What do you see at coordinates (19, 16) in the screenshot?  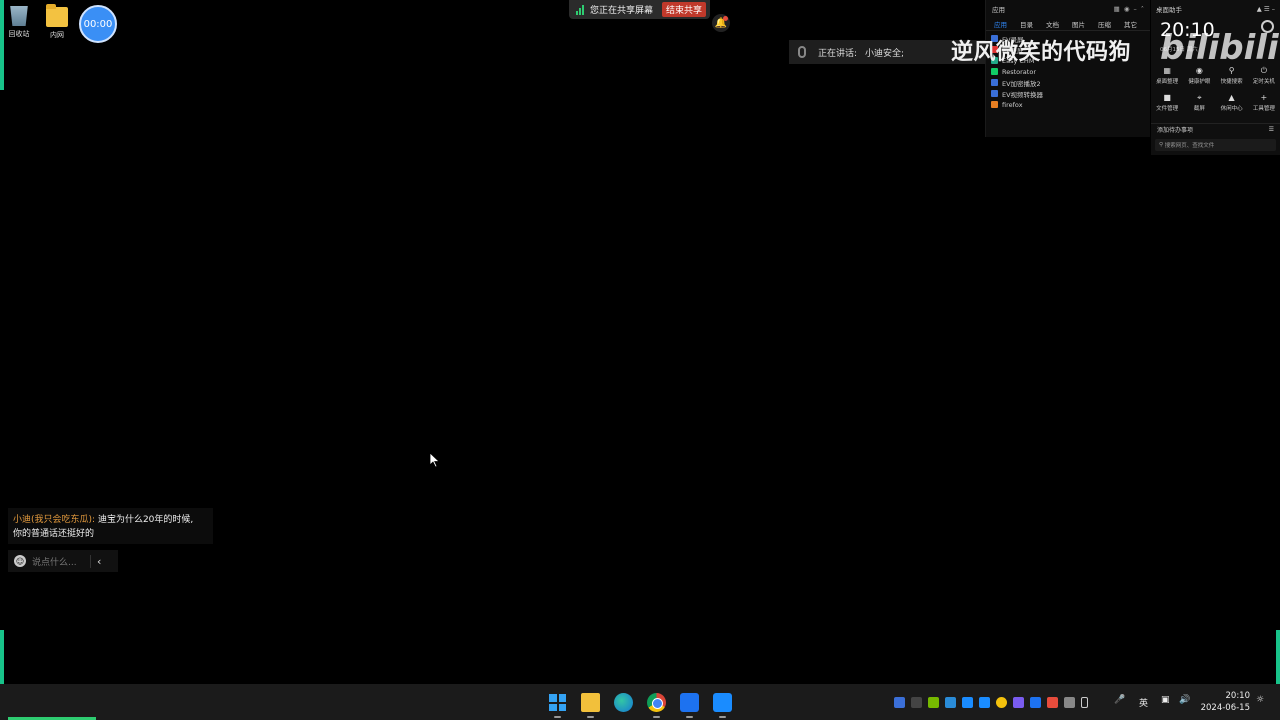 I see `recycle-bin-icon` at bounding box center [19, 16].